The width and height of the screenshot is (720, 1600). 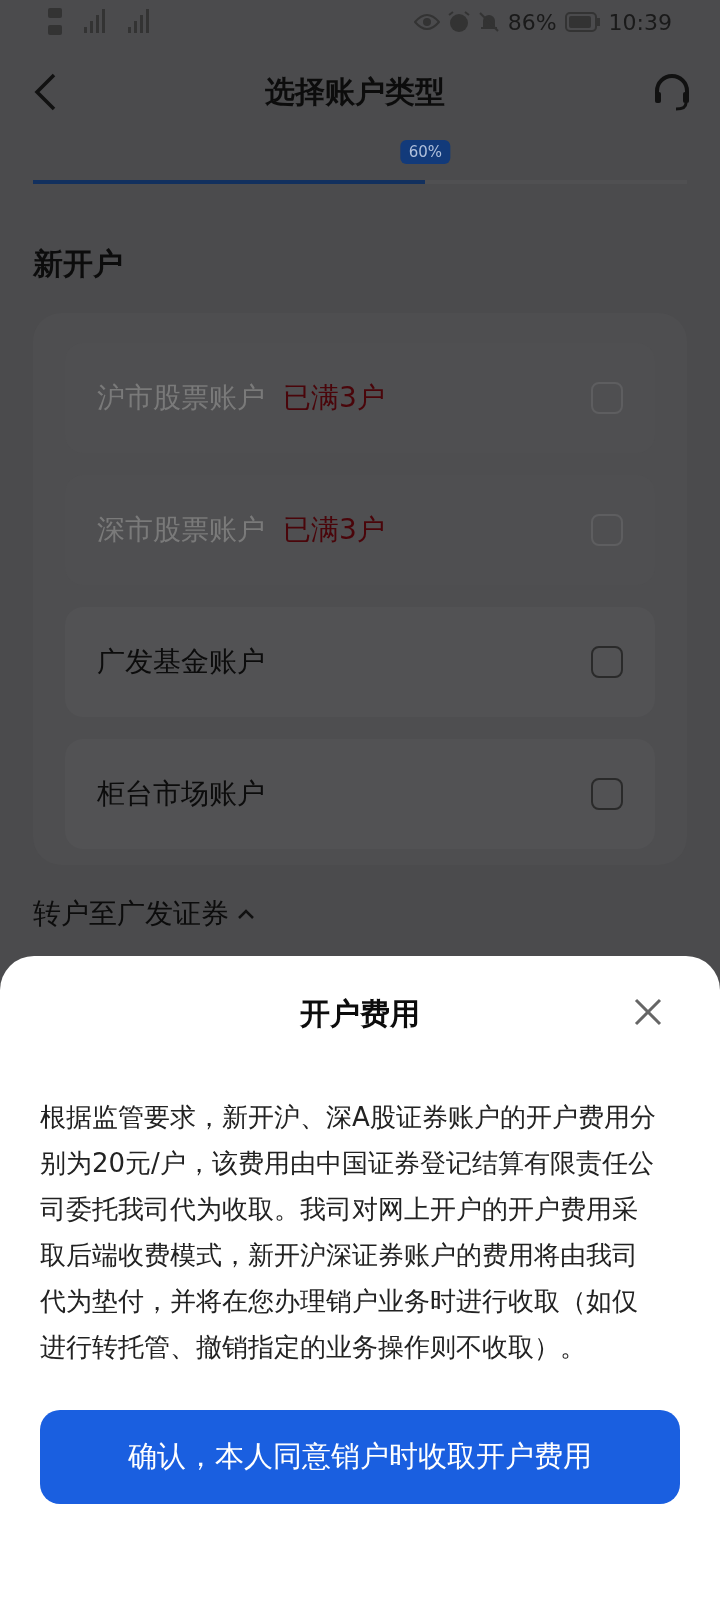 What do you see at coordinates (648, 1012) in the screenshot?
I see `close-icon` at bounding box center [648, 1012].